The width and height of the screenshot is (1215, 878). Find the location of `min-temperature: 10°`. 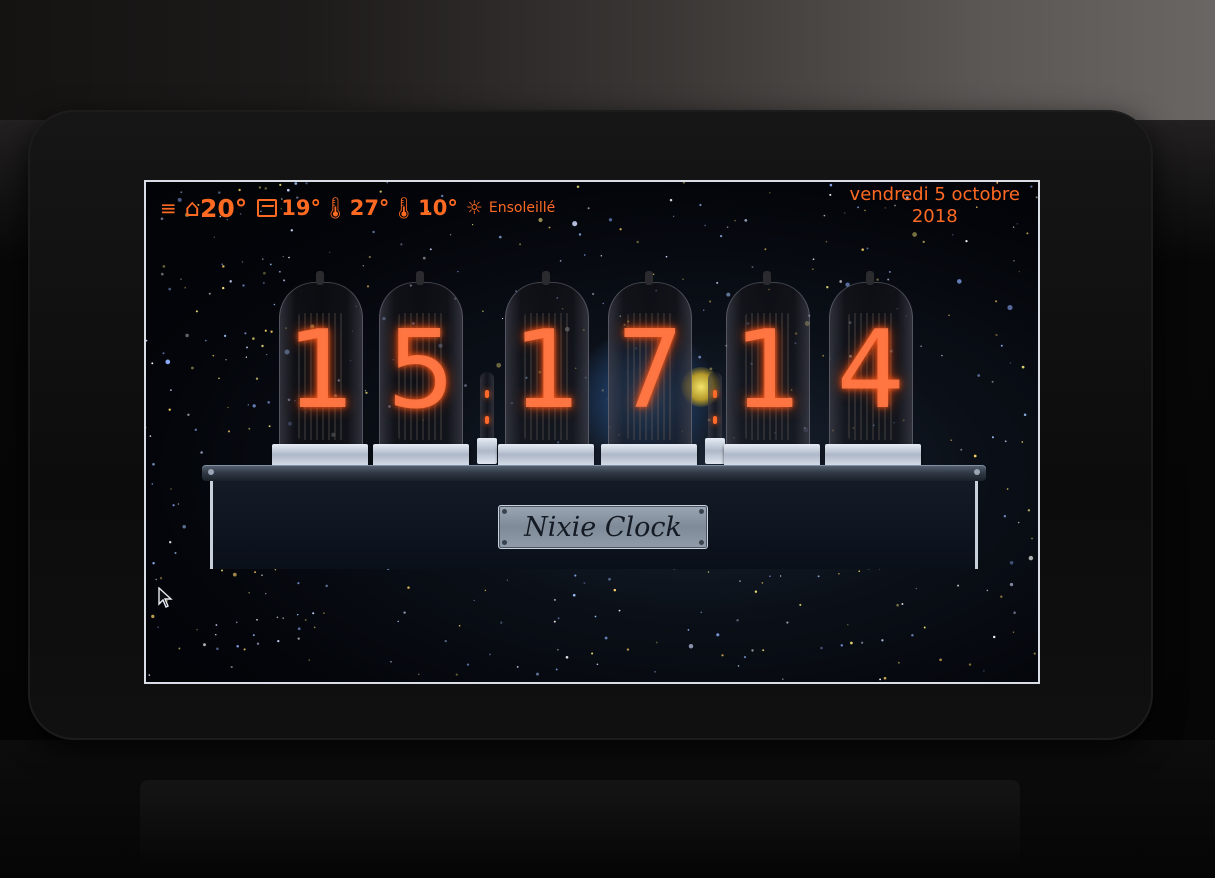

min-temperature: 10° is located at coordinates (438, 208).